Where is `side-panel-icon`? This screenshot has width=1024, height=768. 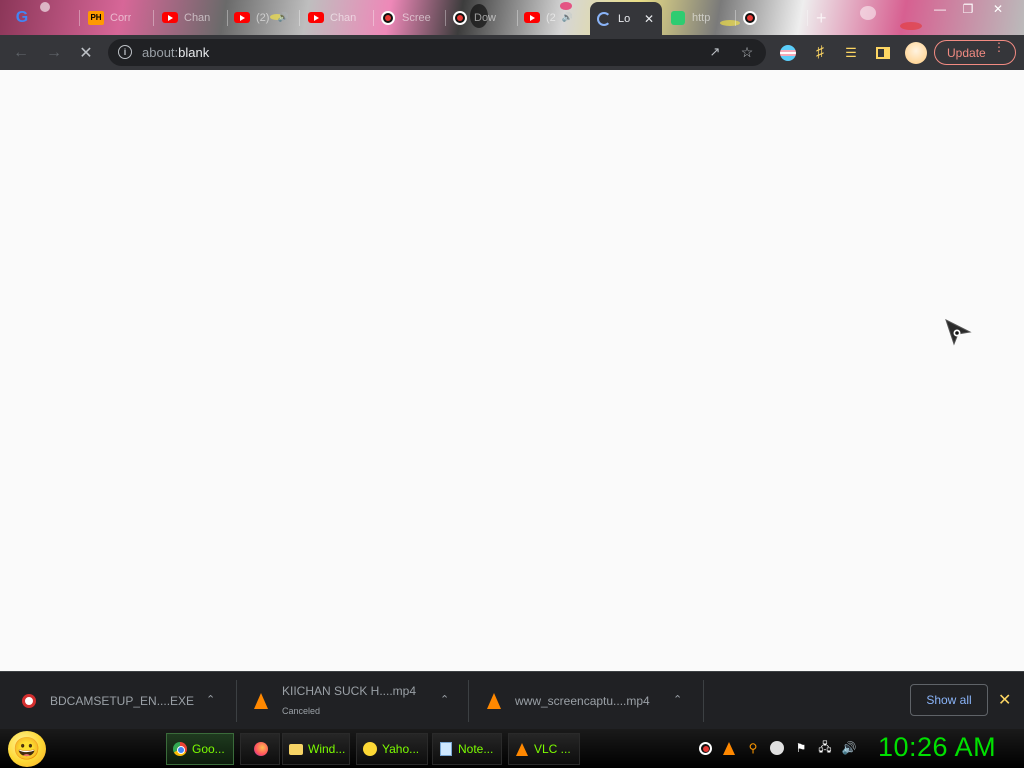 side-panel-icon is located at coordinates (883, 53).